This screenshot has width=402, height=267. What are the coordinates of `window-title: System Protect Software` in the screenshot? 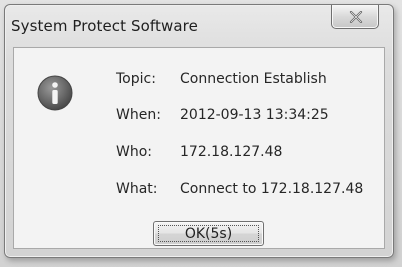 It's located at (104, 26).